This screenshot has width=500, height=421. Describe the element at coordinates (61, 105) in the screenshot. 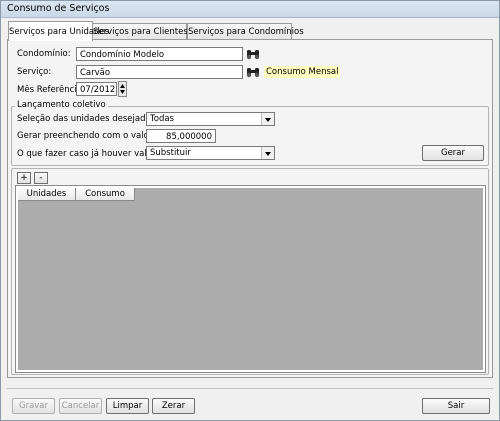

I see `lancamento-coletivo-legend: Lançamento coletivo` at that location.